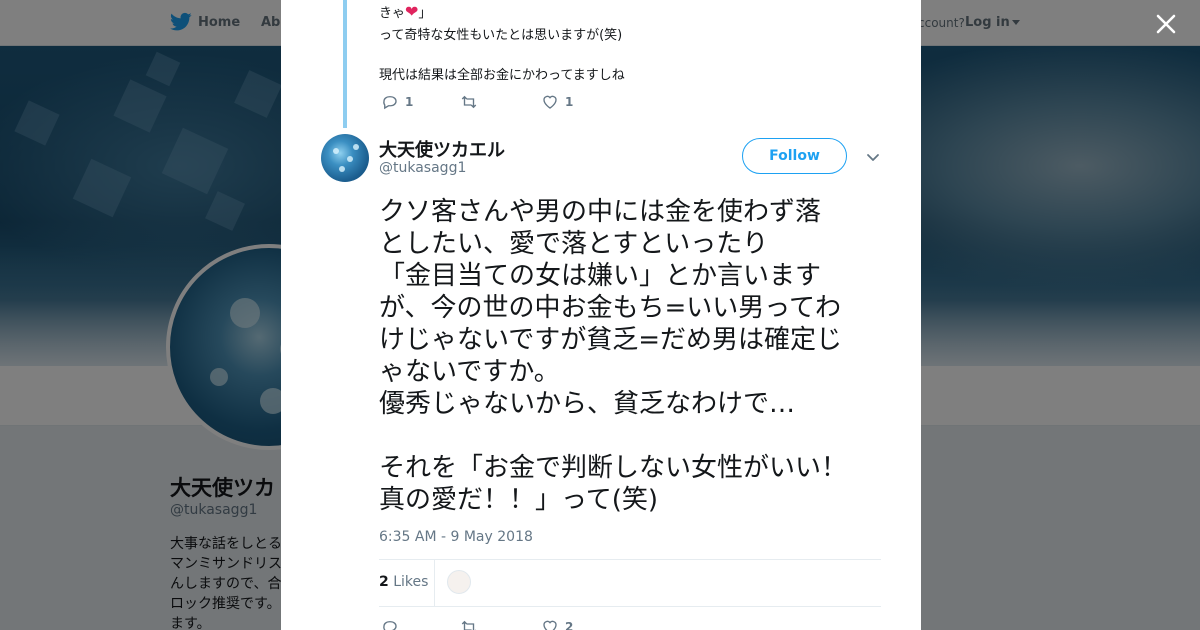 The width and height of the screenshot is (1200, 630). What do you see at coordinates (412, 11) in the screenshot?
I see `red-heart-emoji-icon: ❤` at bounding box center [412, 11].